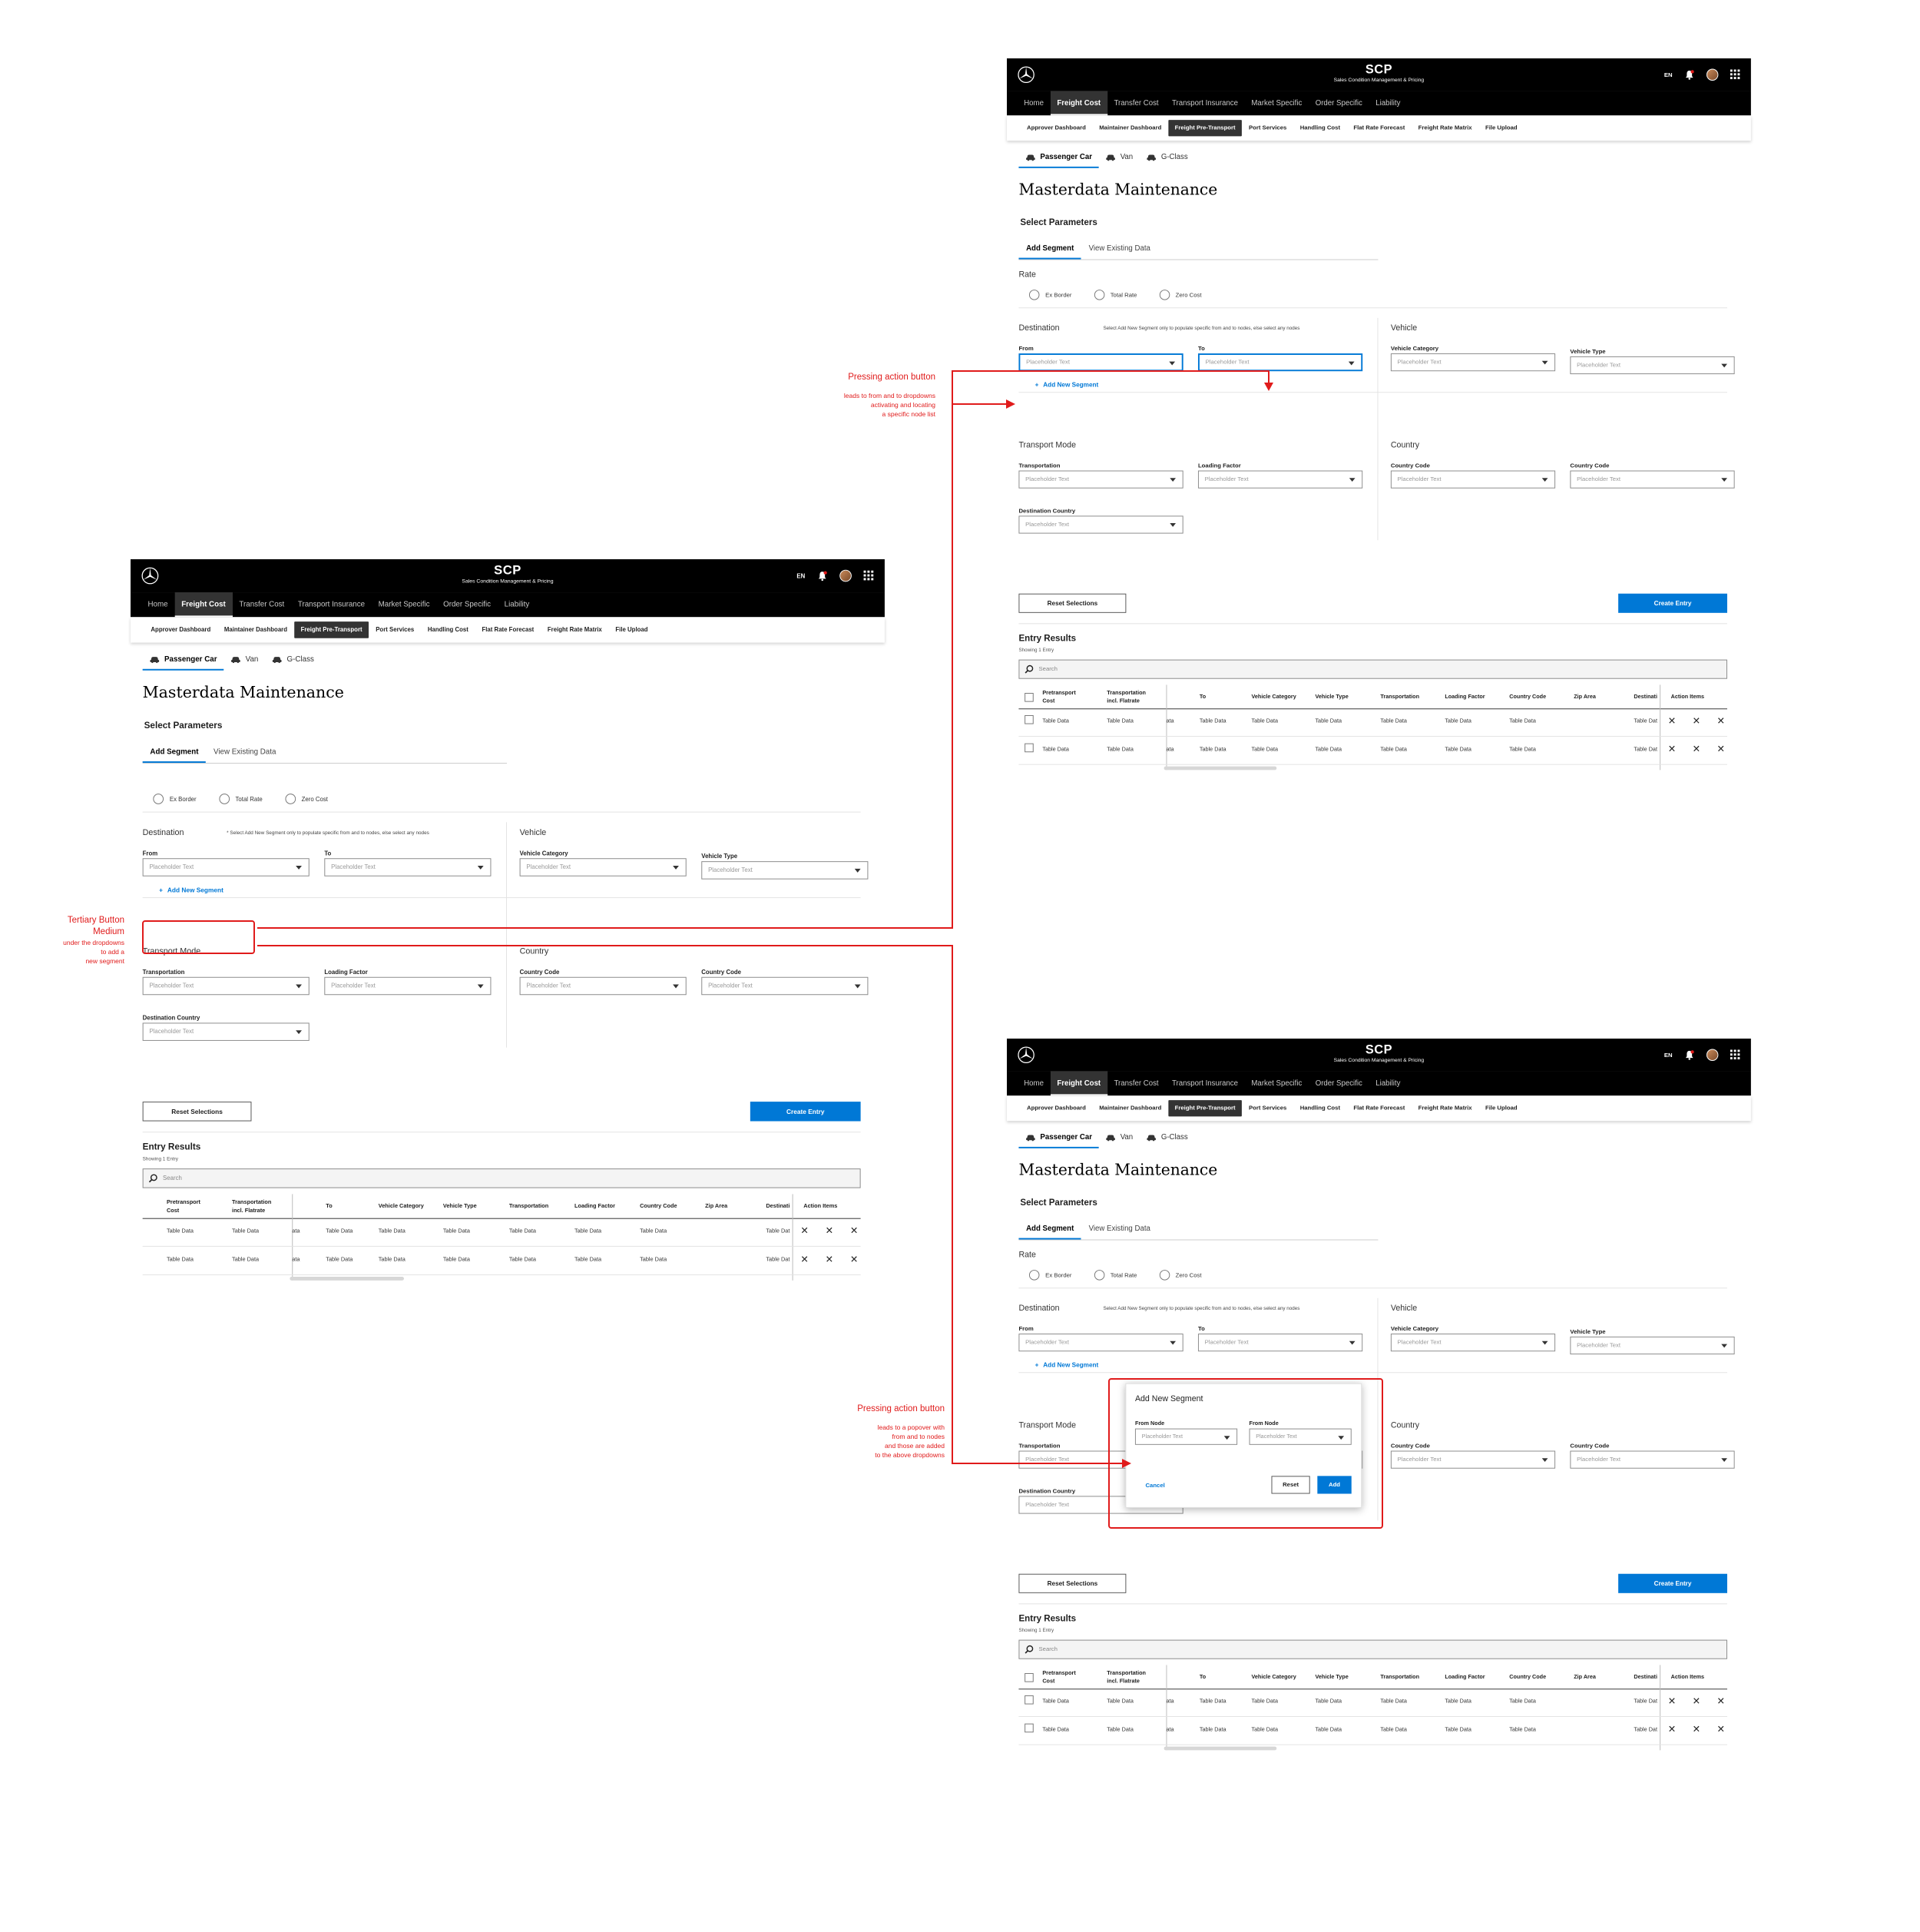 This screenshot has width=1920, height=1932. I want to click on annotation-line: from and to nodes, so click(918, 1436).